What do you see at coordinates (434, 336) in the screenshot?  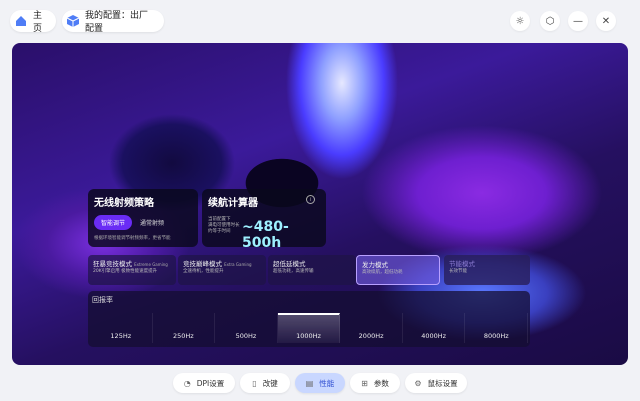 I see `polling-rate-value: 4000Hz` at bounding box center [434, 336].